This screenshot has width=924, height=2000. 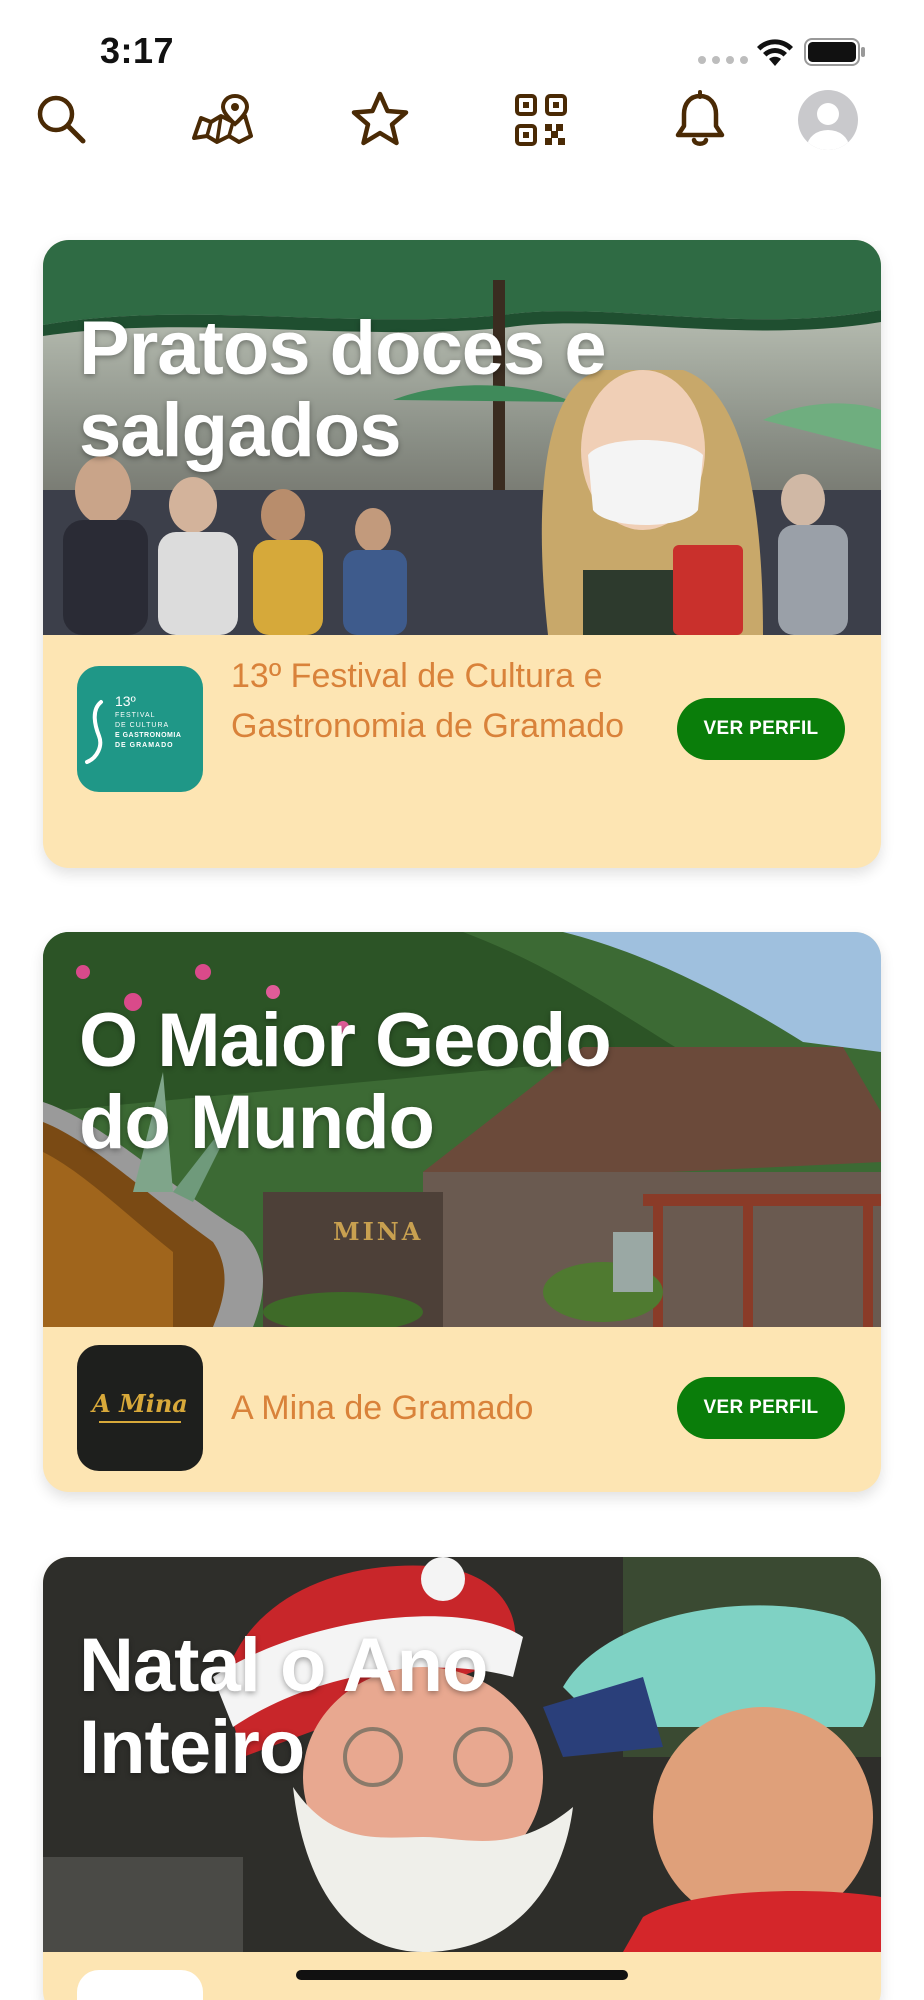 I want to click on logo-underline, so click(x=140, y=1422).